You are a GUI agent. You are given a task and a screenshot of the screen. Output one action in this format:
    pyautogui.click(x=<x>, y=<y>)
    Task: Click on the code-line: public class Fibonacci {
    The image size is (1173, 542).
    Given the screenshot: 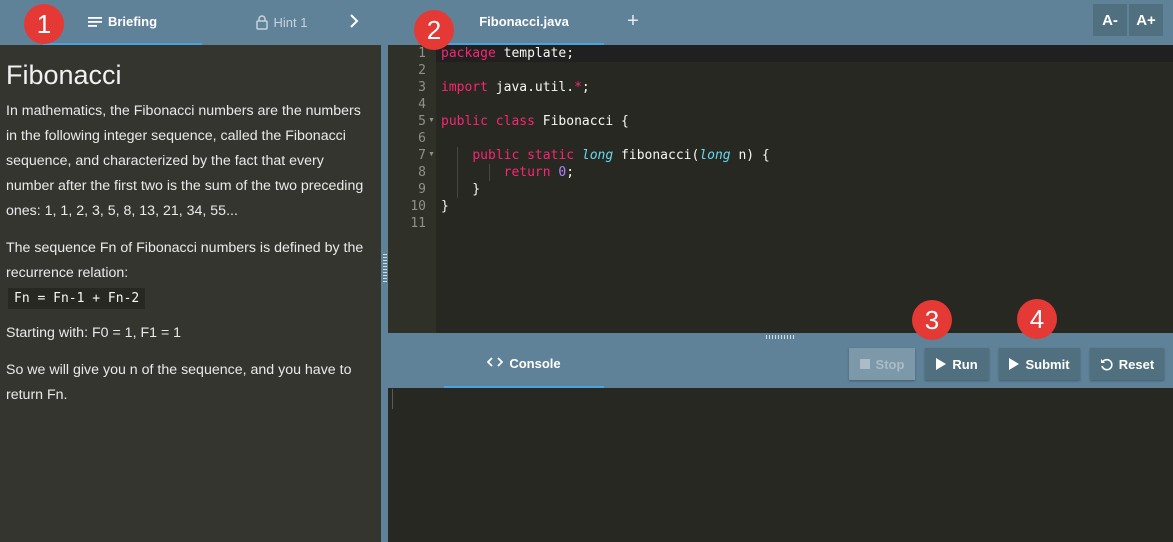 What is the action you would take?
    pyautogui.click(x=535, y=121)
    